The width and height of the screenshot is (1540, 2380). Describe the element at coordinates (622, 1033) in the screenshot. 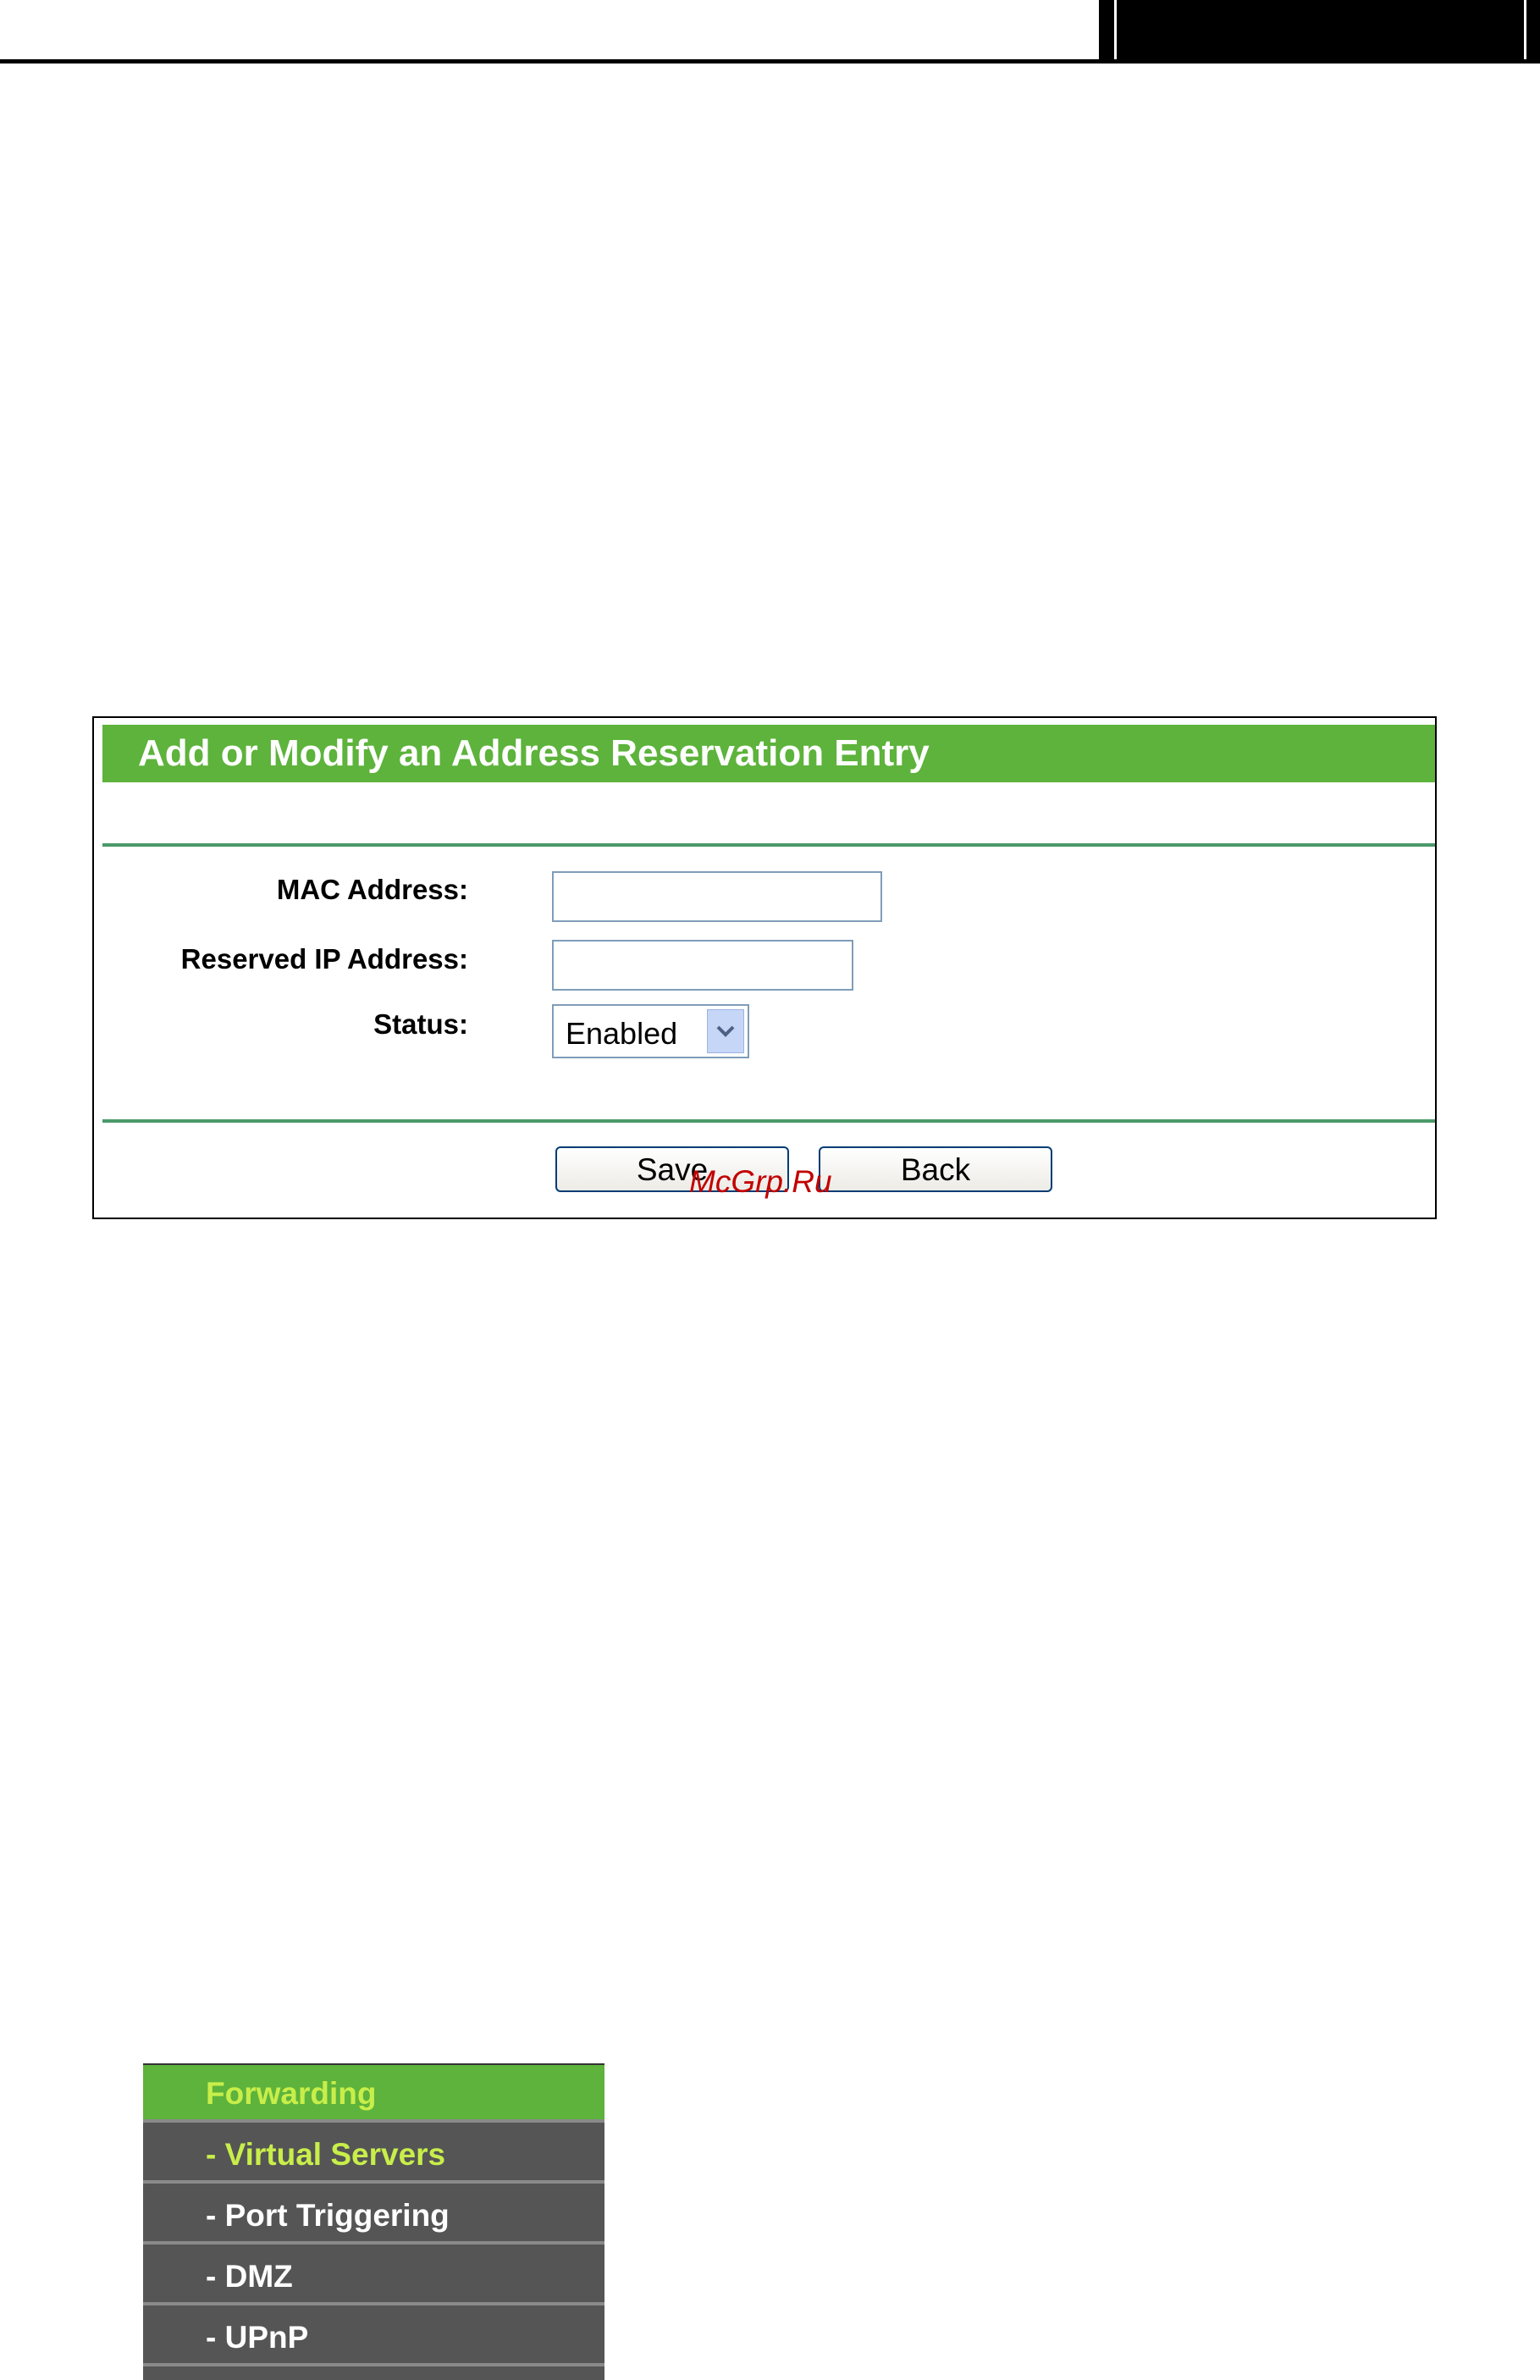

I see `status-select-value: Enabled` at that location.